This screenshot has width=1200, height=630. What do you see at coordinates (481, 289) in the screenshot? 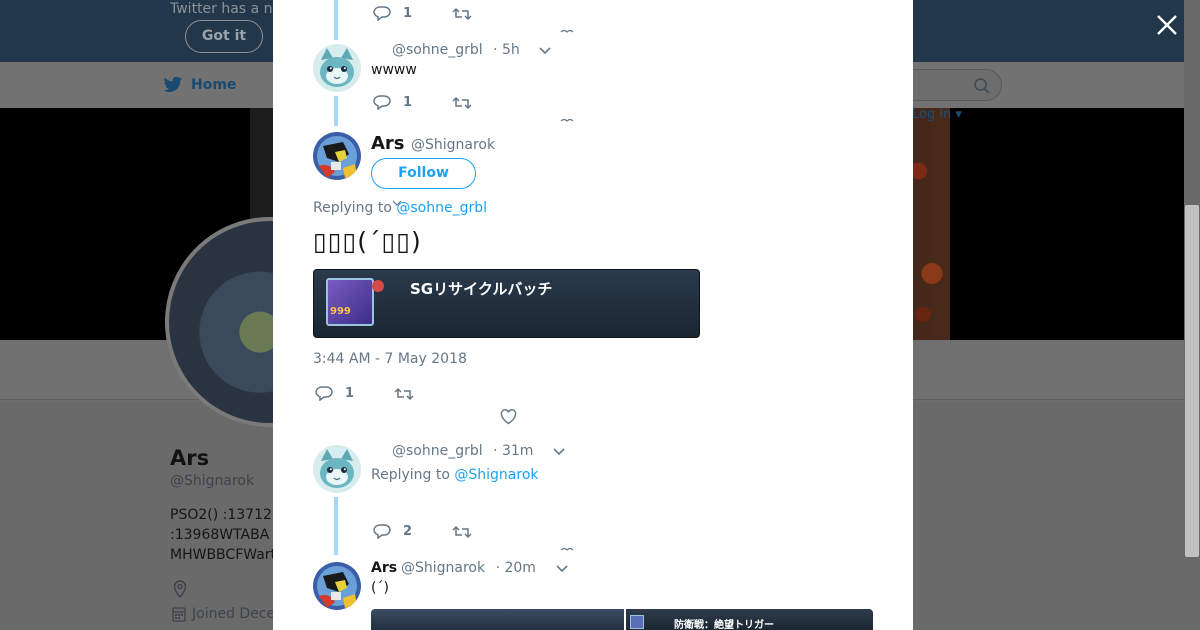
I see `image-caption: SGリサイクルバッチ` at bounding box center [481, 289].